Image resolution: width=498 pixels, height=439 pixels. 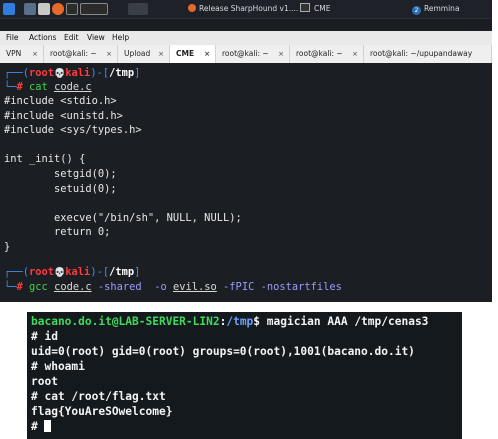 What do you see at coordinates (71, 38) in the screenshot?
I see `menu-edit: Edit` at bounding box center [71, 38].